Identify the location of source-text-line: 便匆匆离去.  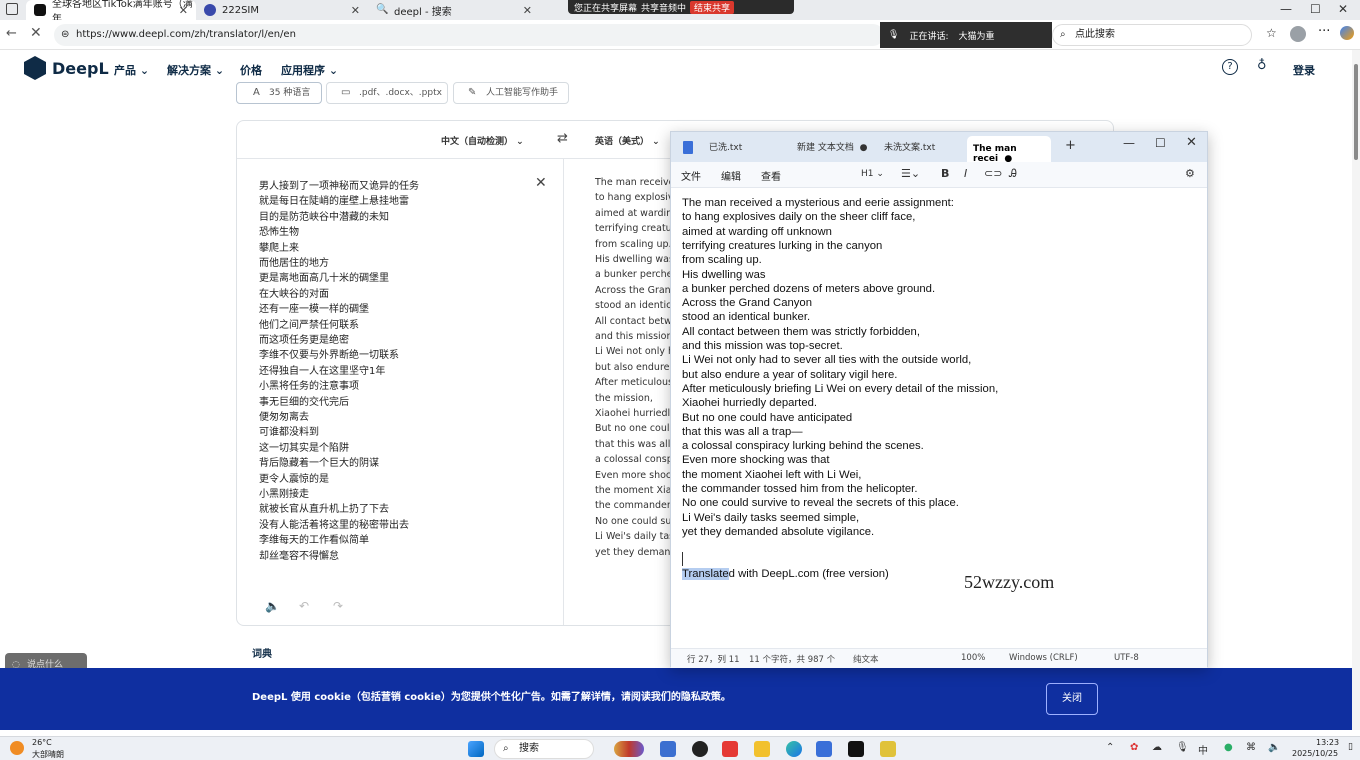
(284, 417).